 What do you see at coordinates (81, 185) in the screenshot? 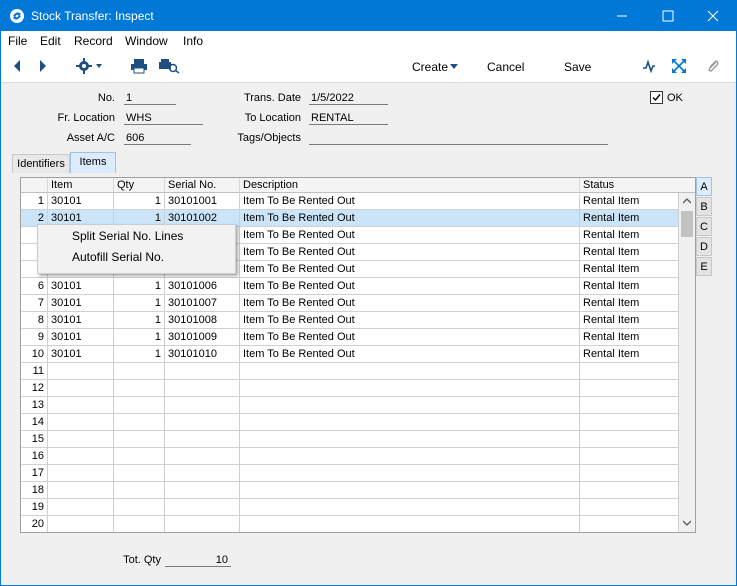
I see `column-header-item: Item` at bounding box center [81, 185].